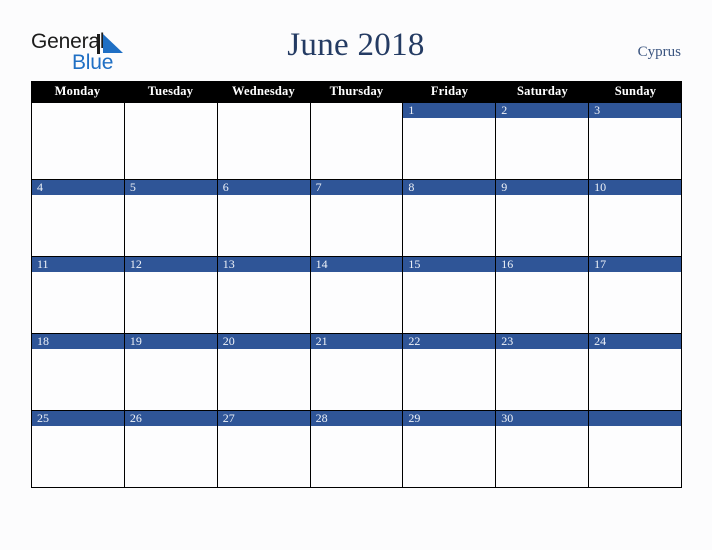  What do you see at coordinates (542, 91) in the screenshot?
I see `day-of-week-saturday: Saturday` at bounding box center [542, 91].